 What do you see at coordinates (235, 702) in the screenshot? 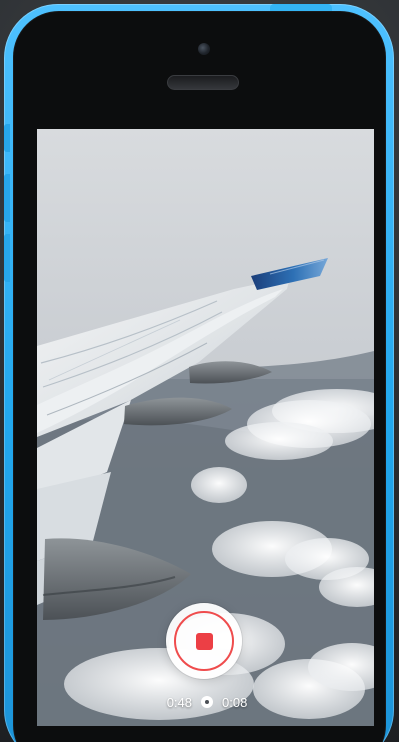
I see `remaining-time: 0:08` at bounding box center [235, 702].